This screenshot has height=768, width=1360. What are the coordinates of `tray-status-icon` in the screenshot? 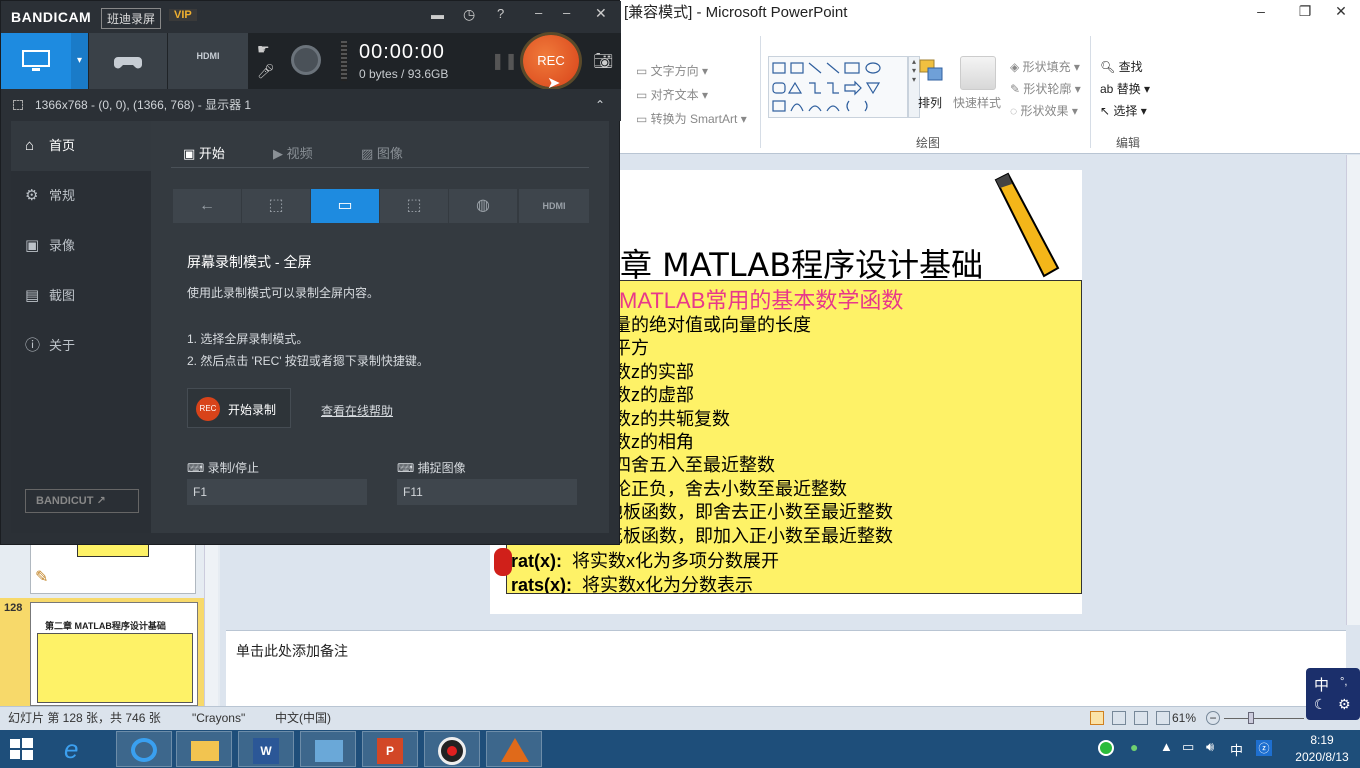 It's located at (1106, 748).